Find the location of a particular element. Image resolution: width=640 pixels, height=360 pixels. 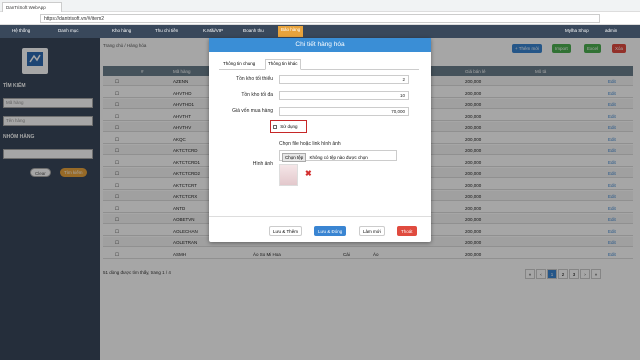

modal-divider is located at coordinates (320, 216).